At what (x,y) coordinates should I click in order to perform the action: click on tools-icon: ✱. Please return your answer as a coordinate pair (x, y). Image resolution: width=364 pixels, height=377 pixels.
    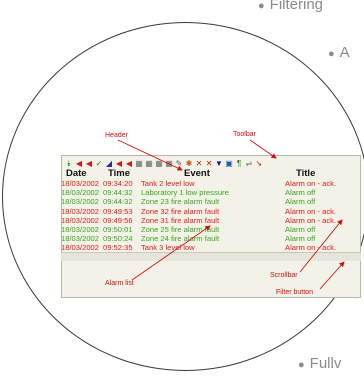
    Looking at the image, I should click on (189, 163).